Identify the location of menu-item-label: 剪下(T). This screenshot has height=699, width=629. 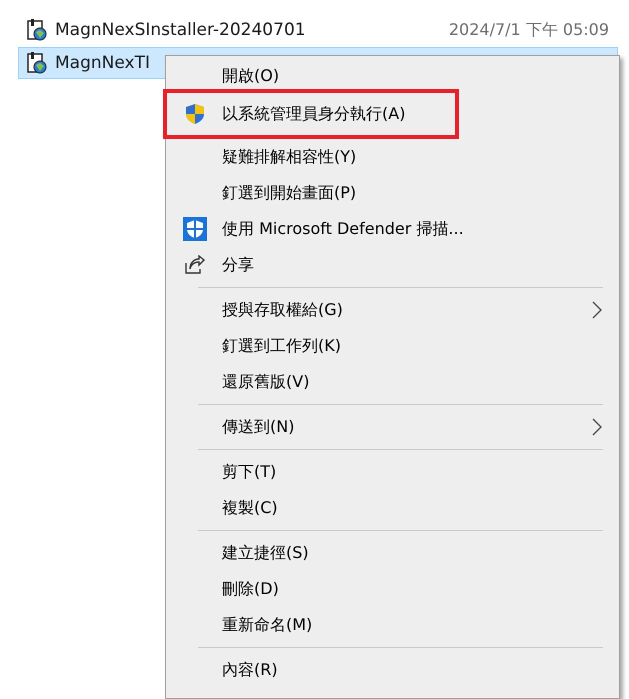
(249, 472).